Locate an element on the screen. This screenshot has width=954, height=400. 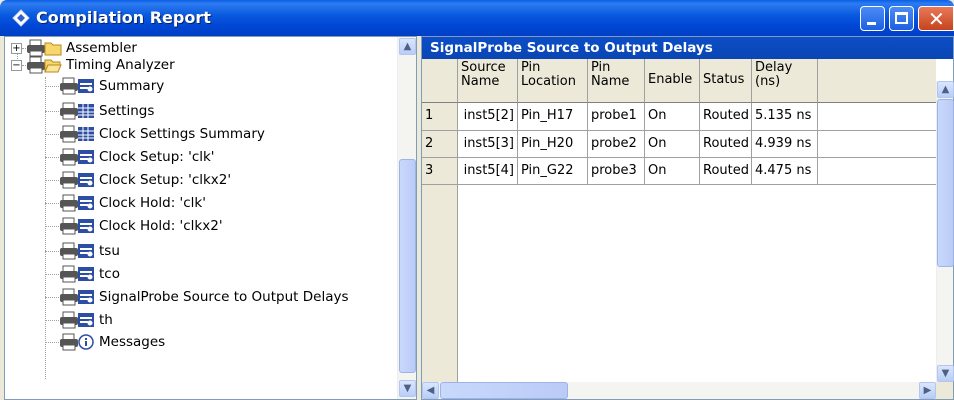
tree-item-clock-setup-clkx2: Clock Setup: 'clkx2' is located at coordinates (138, 180).